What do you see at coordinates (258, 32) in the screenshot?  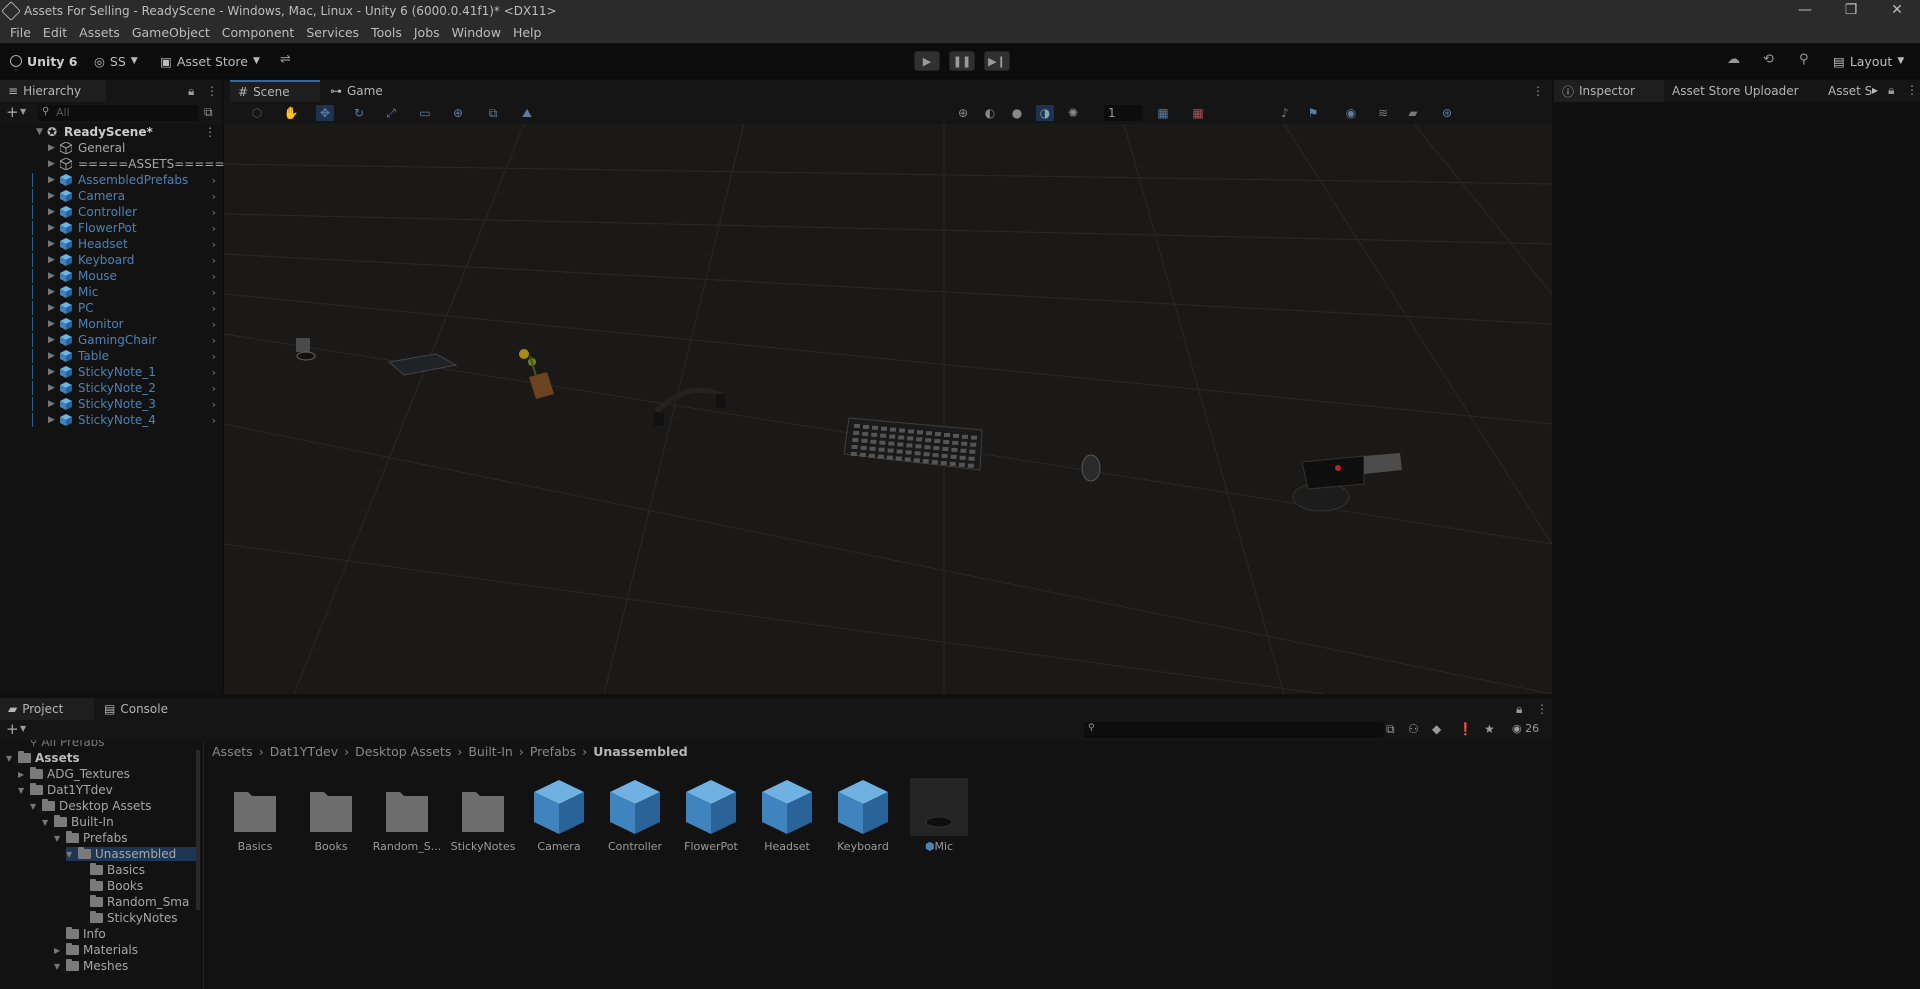 I see `menu-component: Component` at bounding box center [258, 32].